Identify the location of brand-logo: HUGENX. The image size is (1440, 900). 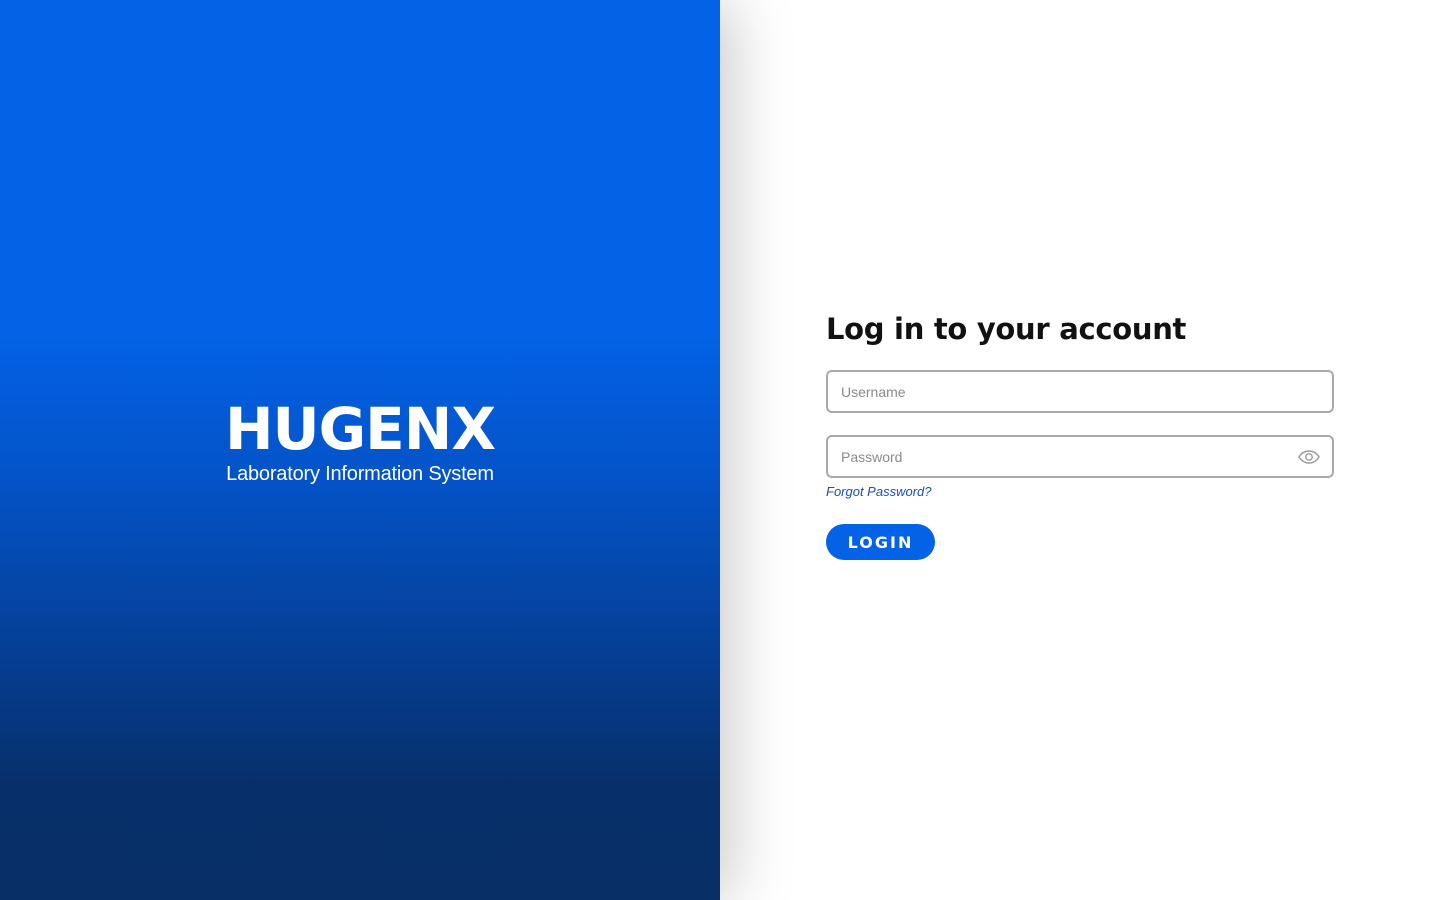
(360, 429).